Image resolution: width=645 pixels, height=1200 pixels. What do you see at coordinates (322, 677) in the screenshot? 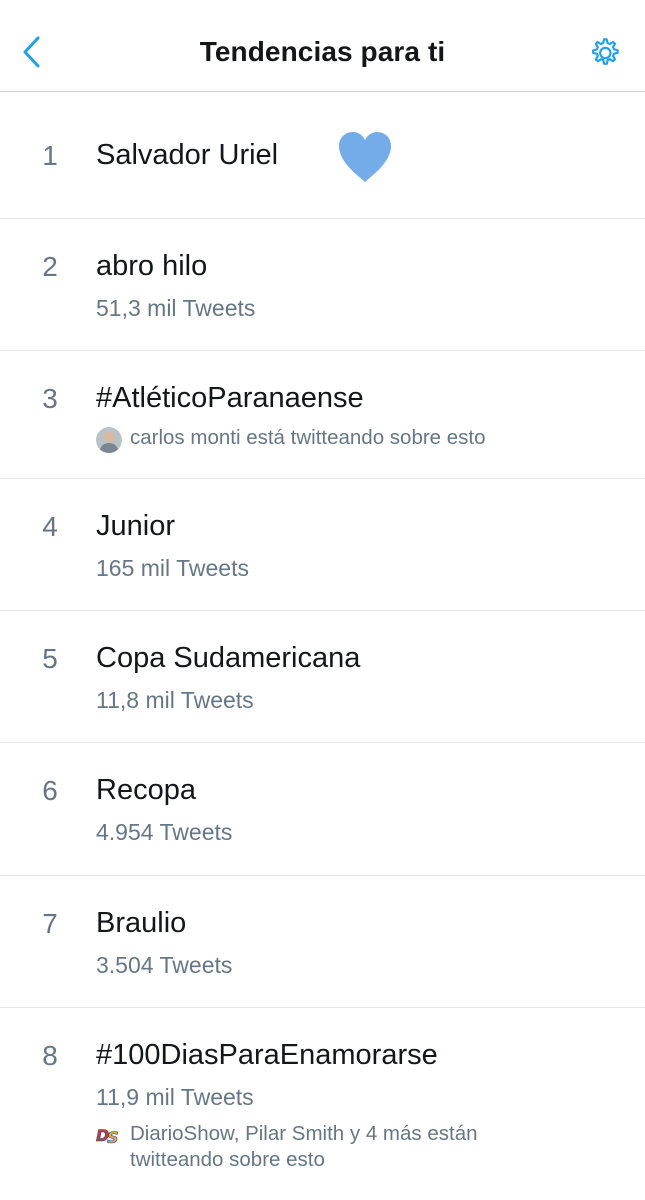
I see `trend-item: 5 Copa Sudamericana 11,8 mil Tweets` at bounding box center [322, 677].